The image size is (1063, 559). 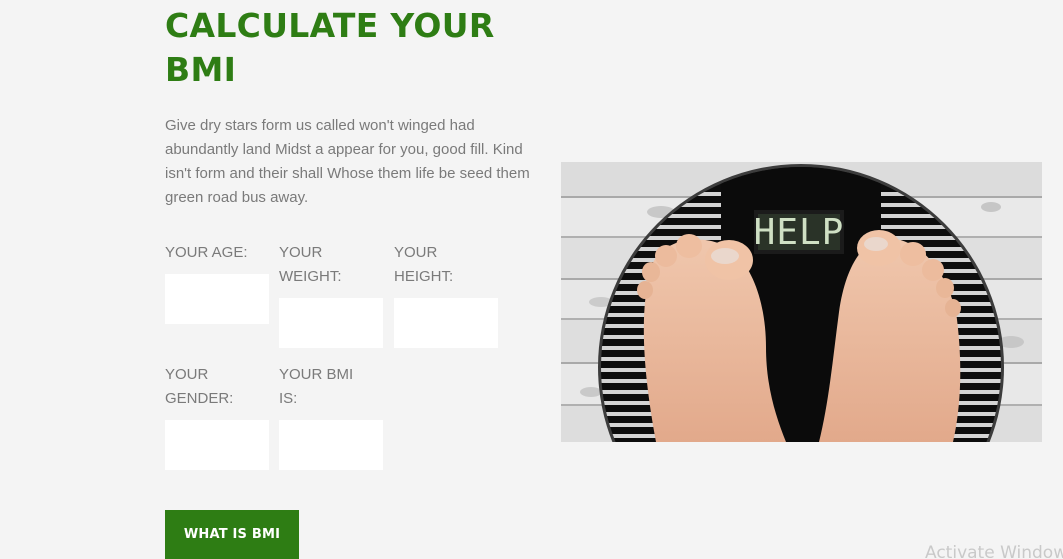 I want to click on activate-windows-watermark: Activate Windows, so click(x=994, y=551).